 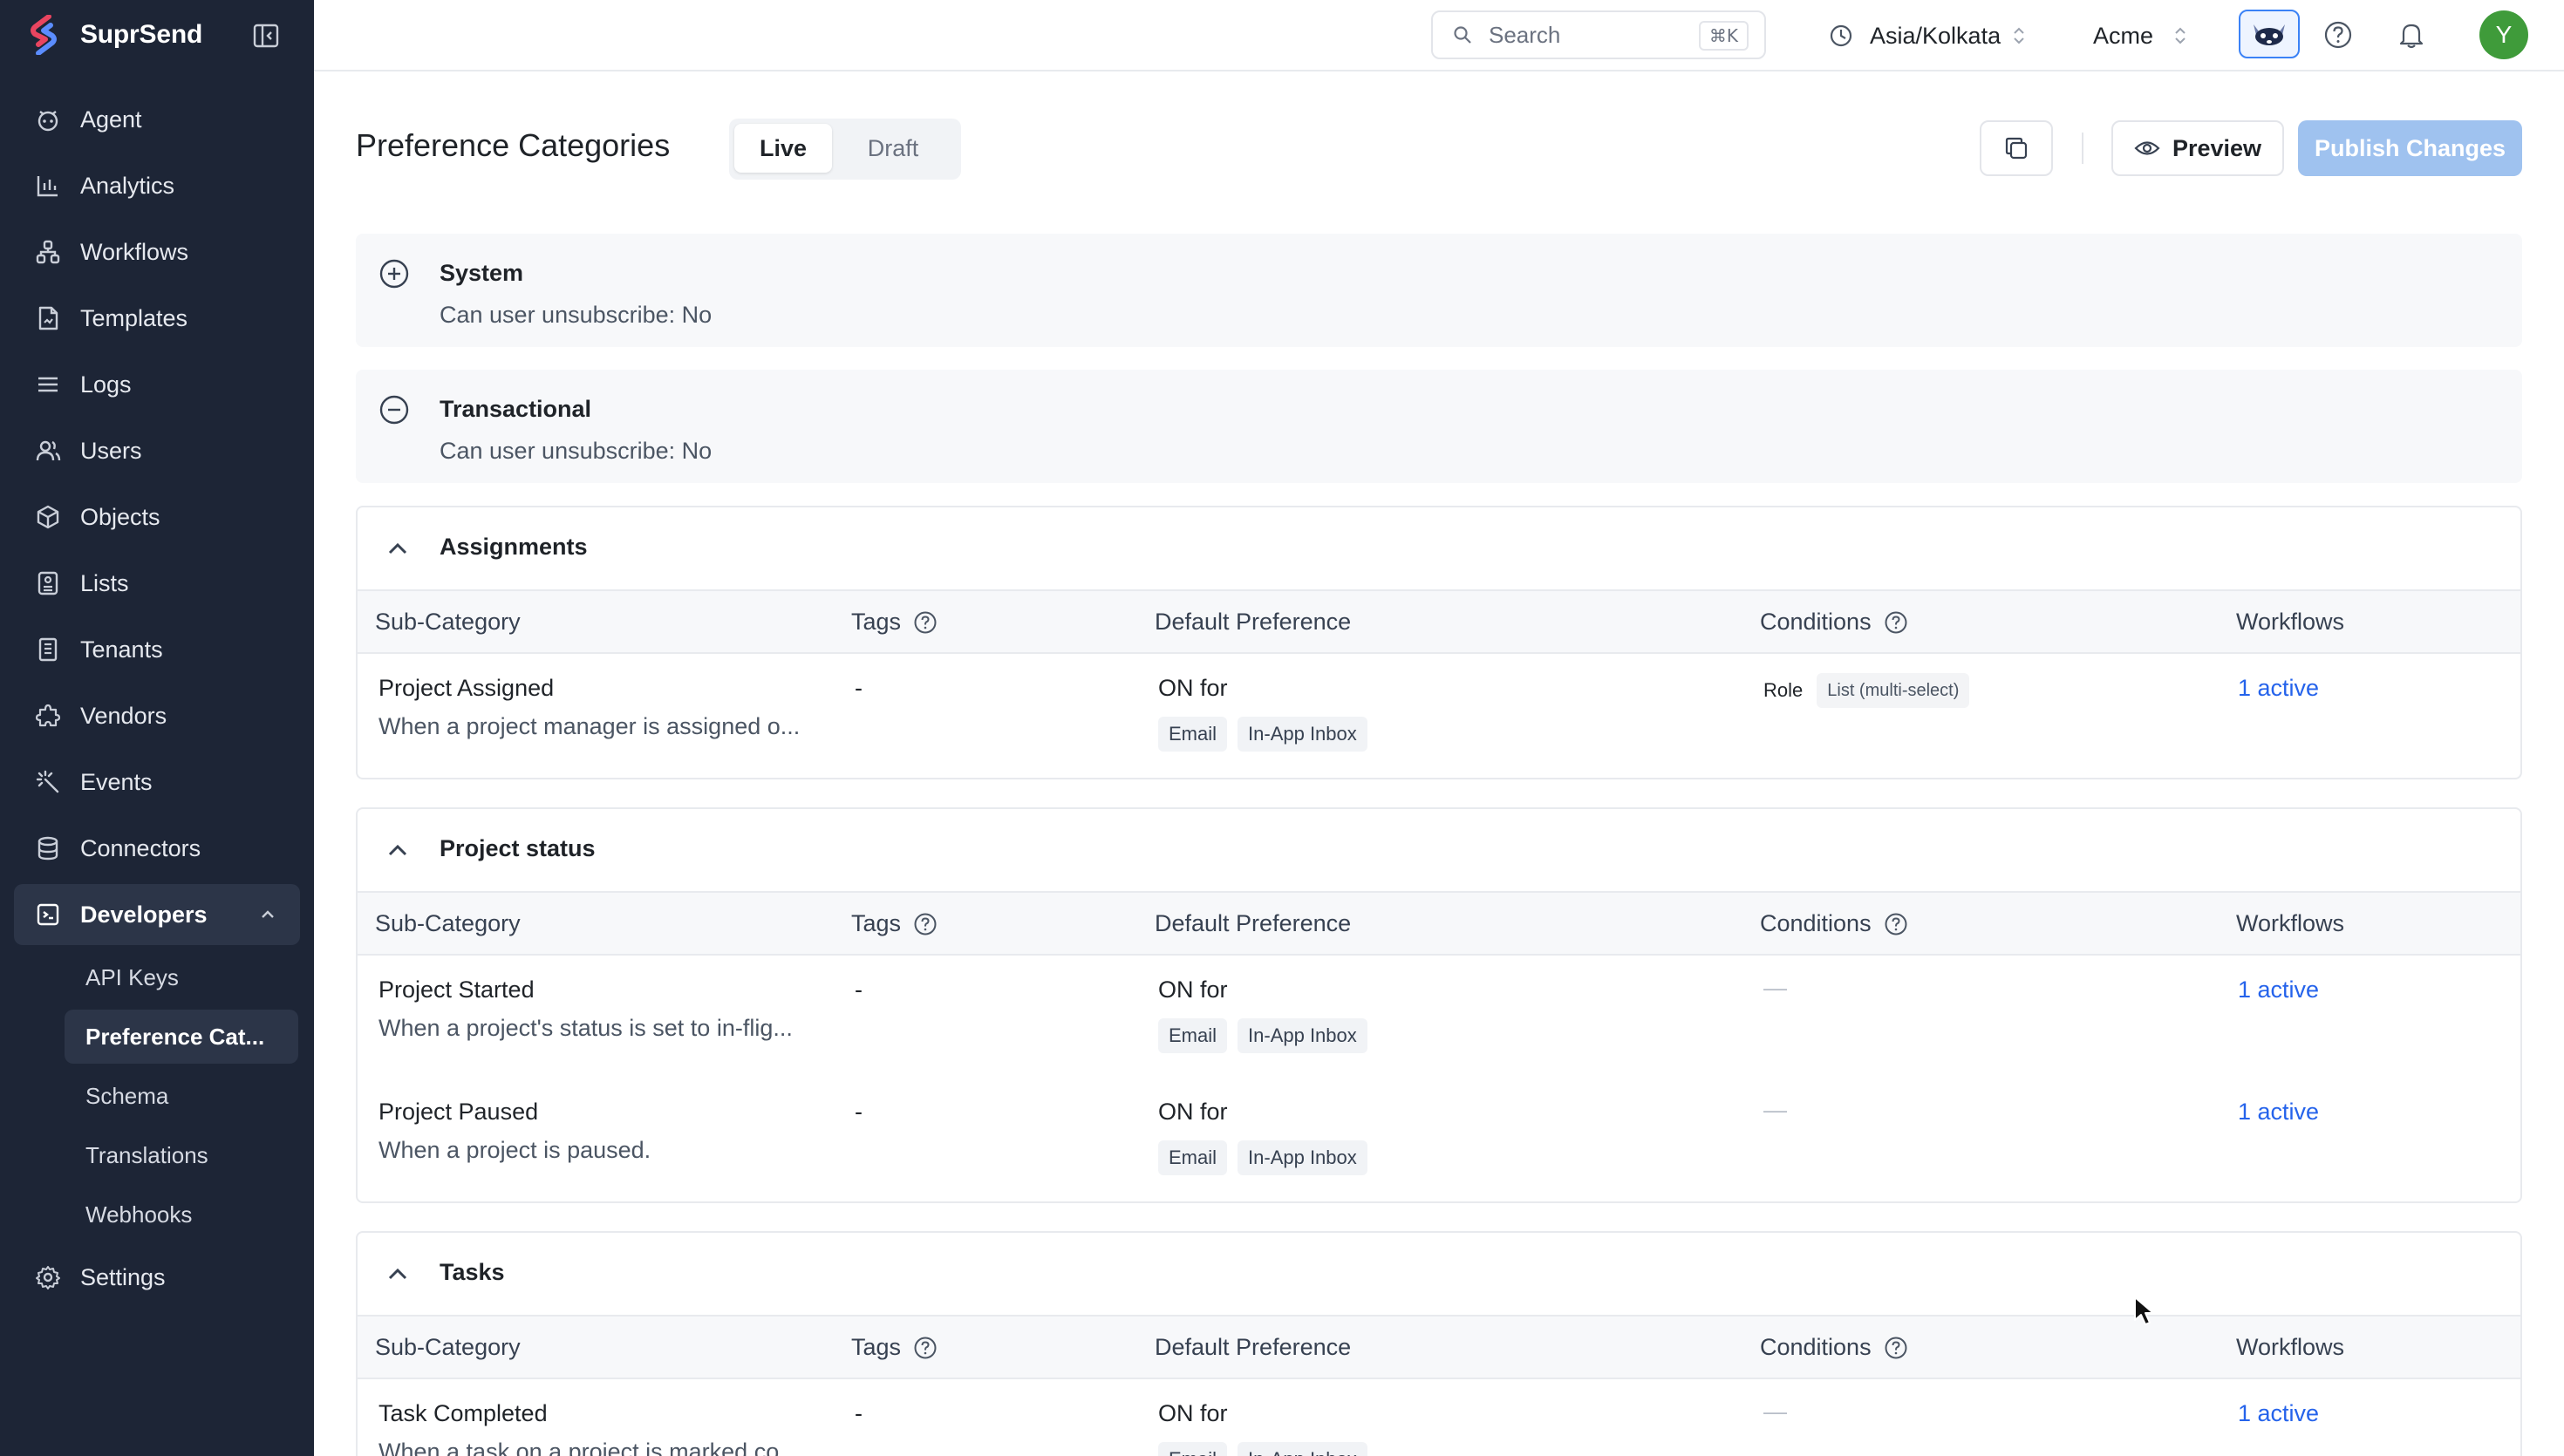 I want to click on bell-icon, so click(x=2411, y=36).